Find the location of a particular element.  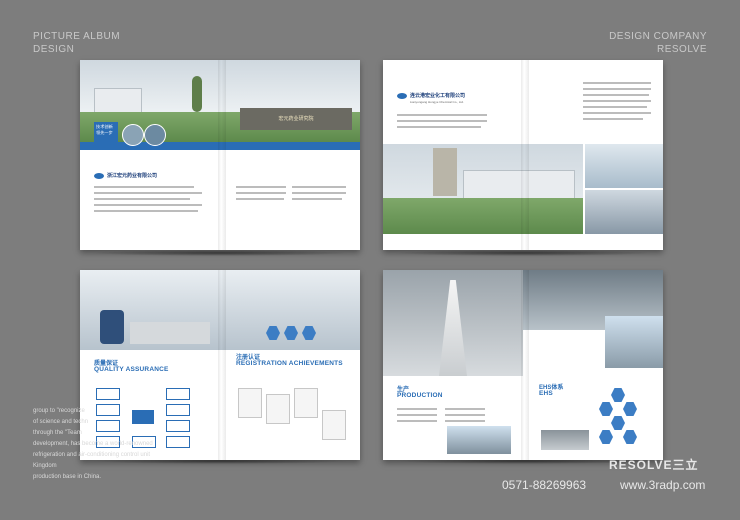

stone-sign: 宏元药业研究院 is located at coordinates (296, 119).